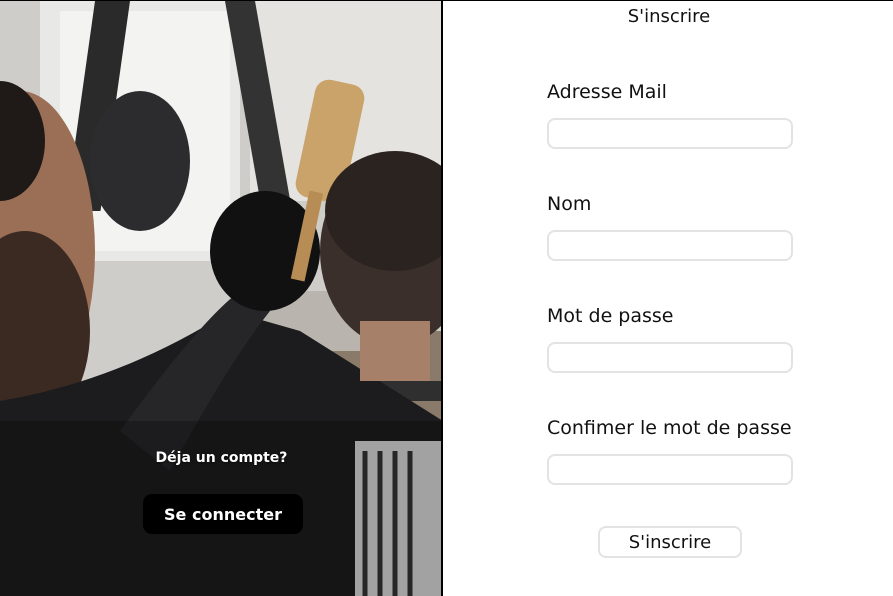 The width and height of the screenshot is (893, 596). I want to click on existing-account-prompt: Déja un compte?, so click(221, 458).